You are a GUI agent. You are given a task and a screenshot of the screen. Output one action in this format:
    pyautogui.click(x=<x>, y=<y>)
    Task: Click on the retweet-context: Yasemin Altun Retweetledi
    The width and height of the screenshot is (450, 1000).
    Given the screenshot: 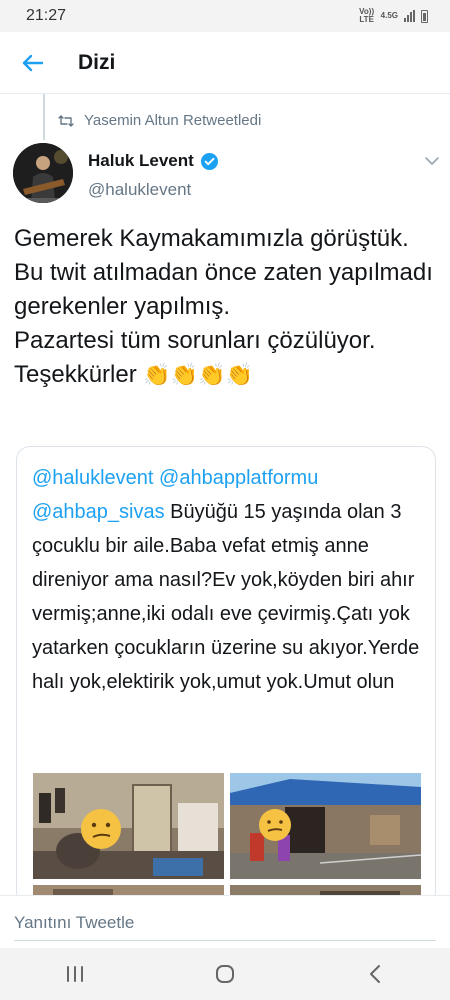 What is the action you would take?
    pyautogui.click(x=159, y=120)
    